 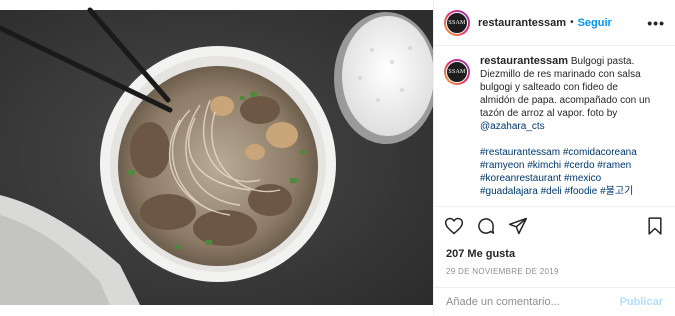 I want to click on caption-mention: @azahara_cts, so click(x=512, y=126).